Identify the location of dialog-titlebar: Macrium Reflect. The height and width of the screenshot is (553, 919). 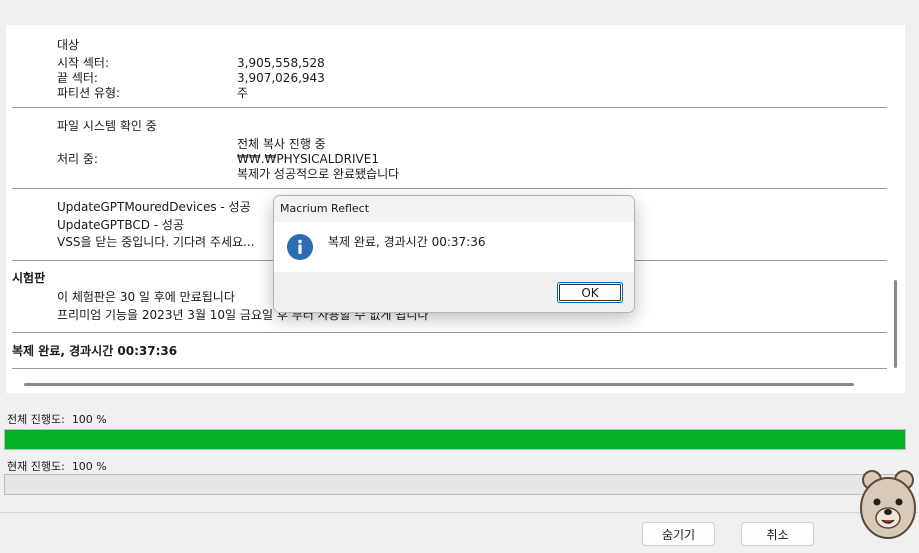
(454, 209).